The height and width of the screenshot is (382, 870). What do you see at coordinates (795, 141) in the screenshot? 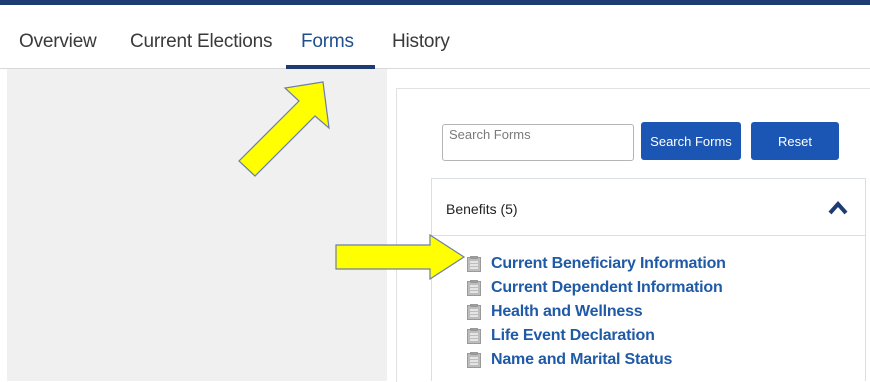
I see `reset-button: Reset` at bounding box center [795, 141].